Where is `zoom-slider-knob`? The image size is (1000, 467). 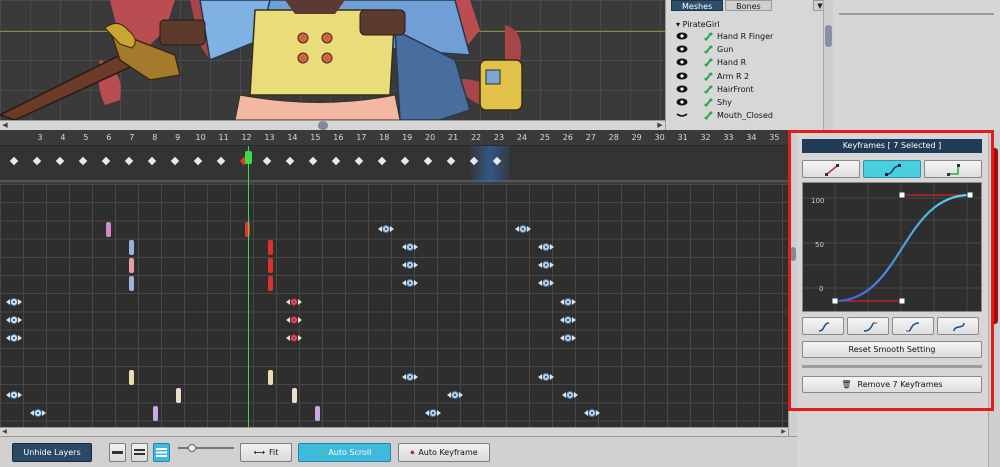
zoom-slider-knob is located at coordinates (192, 448).